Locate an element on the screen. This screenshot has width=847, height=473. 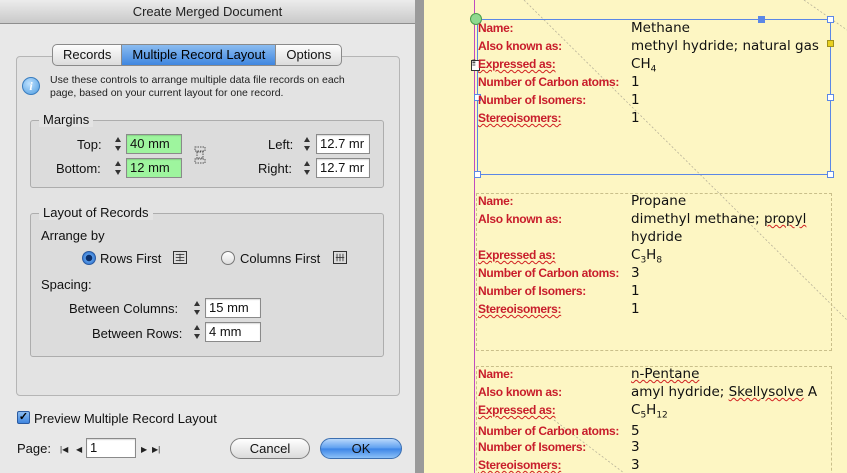
between-columns-field: 15 mm is located at coordinates (233, 308).